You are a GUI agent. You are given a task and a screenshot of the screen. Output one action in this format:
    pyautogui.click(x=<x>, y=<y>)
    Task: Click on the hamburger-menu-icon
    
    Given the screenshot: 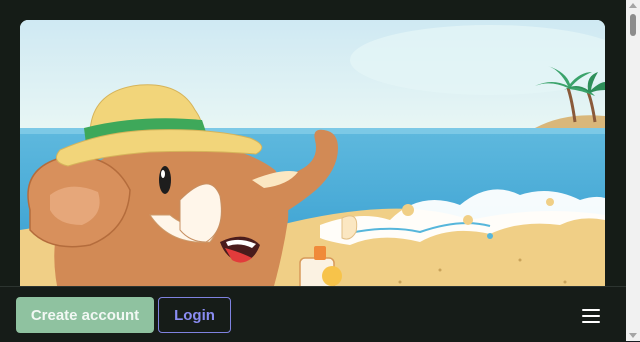 What is the action you would take?
    pyautogui.click(x=591, y=316)
    